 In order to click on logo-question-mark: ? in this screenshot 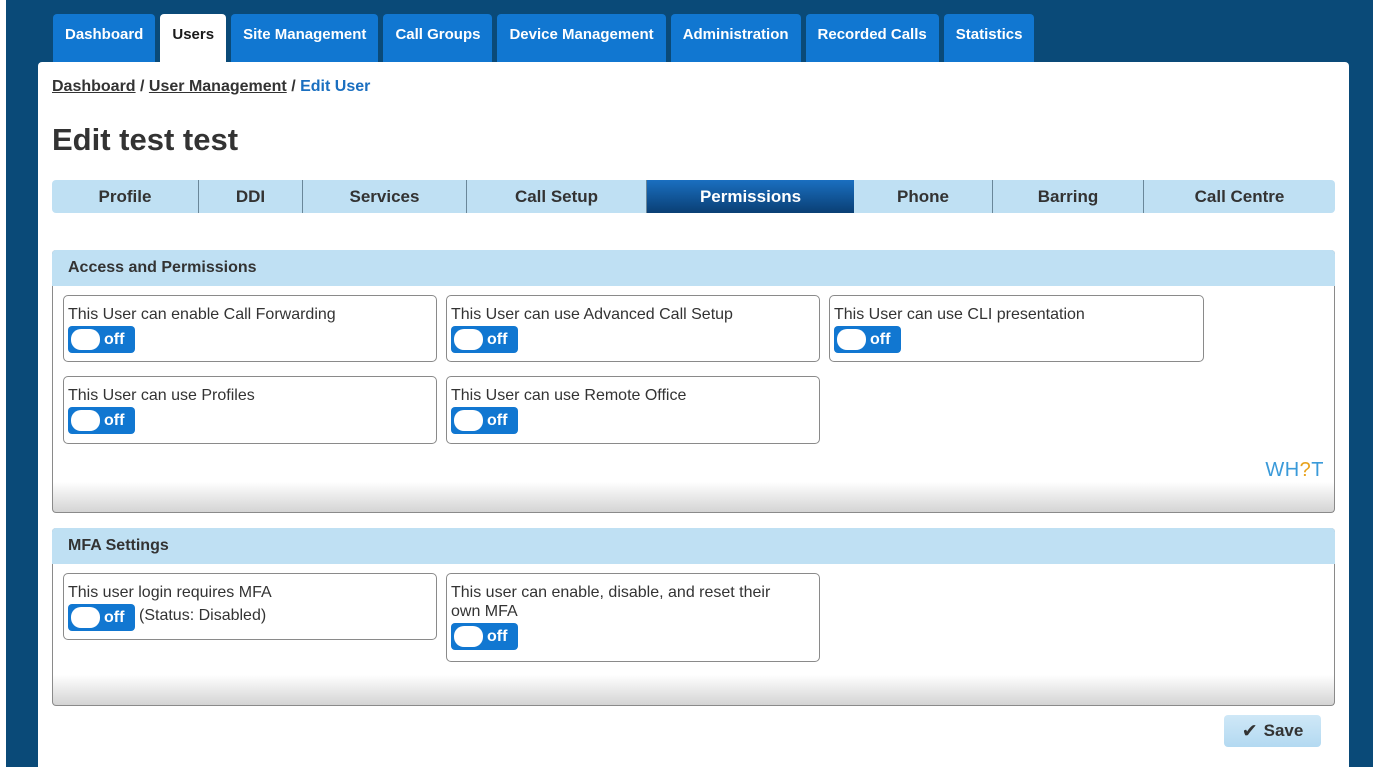, I will do `click(1305, 470)`.